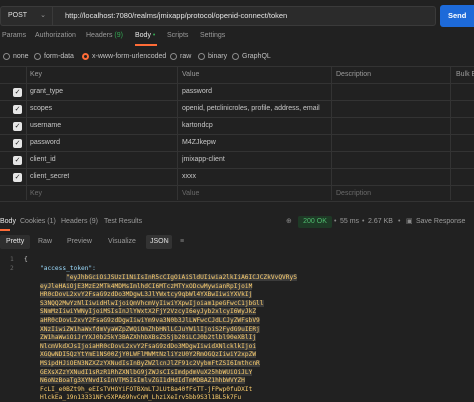 This screenshot has height=402, width=474. Describe the element at coordinates (409, 221) in the screenshot. I see `save-icon: ▣` at that location.